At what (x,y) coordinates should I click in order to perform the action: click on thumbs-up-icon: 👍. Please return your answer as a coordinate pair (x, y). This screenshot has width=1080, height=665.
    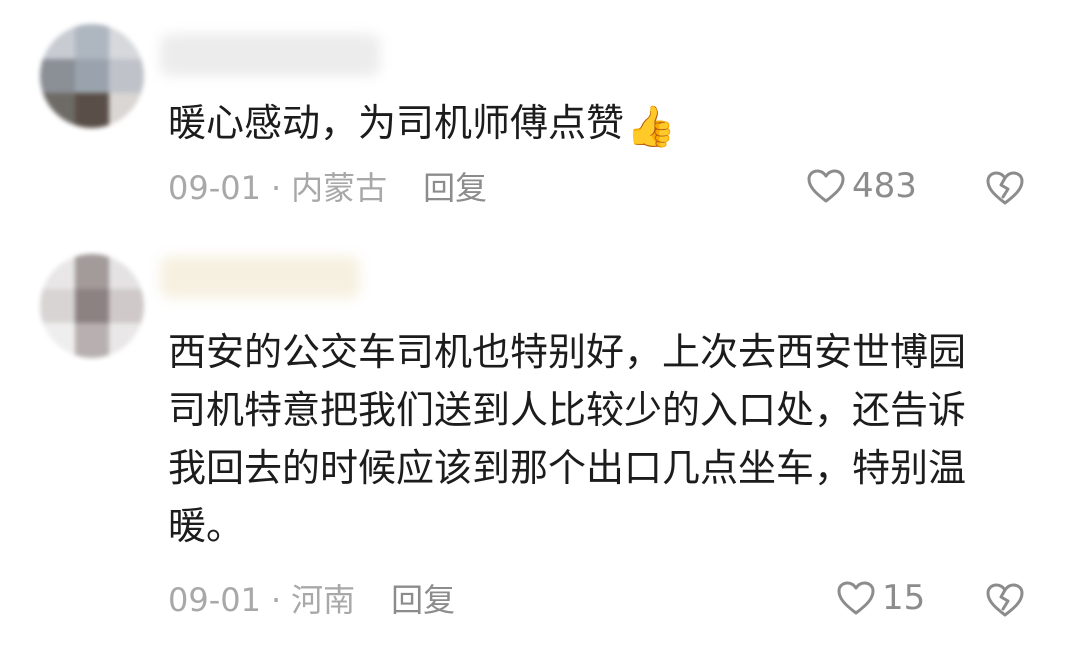
    Looking at the image, I should click on (651, 127).